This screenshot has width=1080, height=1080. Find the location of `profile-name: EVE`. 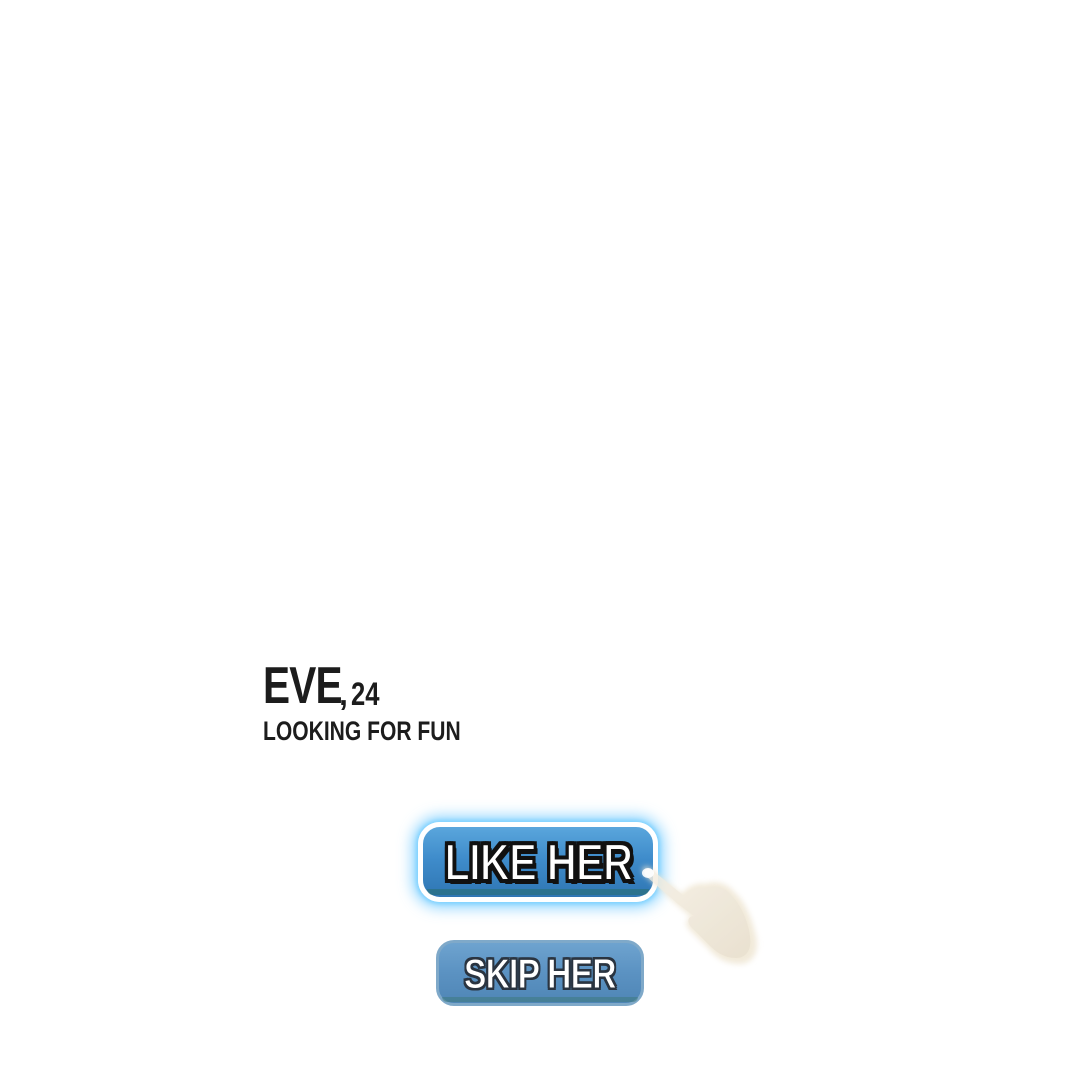

profile-name: EVE is located at coordinates (303, 686).